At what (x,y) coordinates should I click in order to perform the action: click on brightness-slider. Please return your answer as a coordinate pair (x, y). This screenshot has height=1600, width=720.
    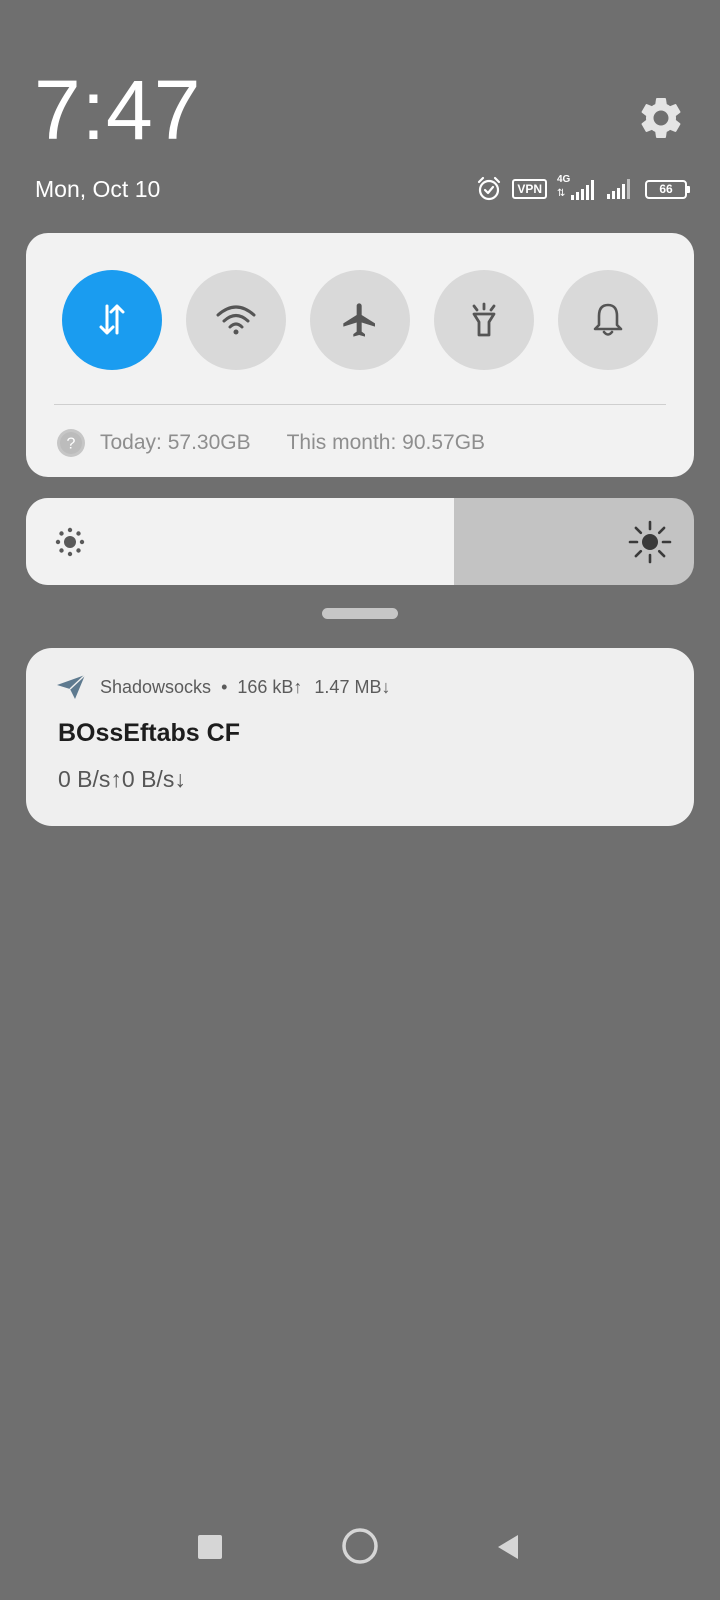
    Looking at the image, I should click on (360, 541).